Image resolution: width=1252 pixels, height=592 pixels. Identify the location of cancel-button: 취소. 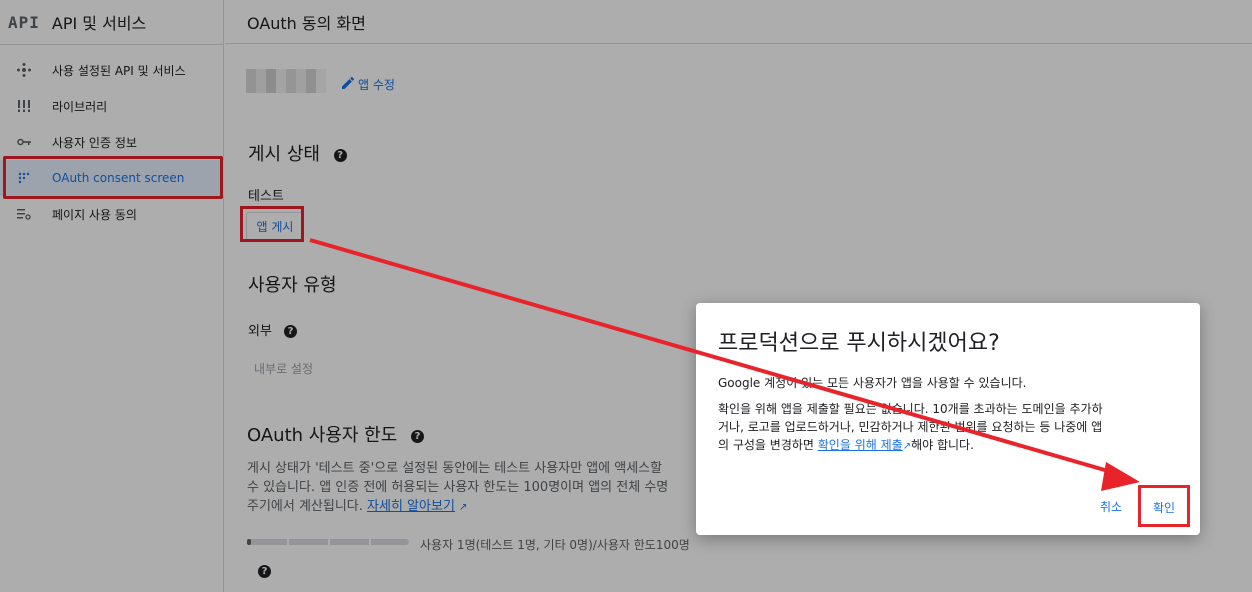
(1111, 506).